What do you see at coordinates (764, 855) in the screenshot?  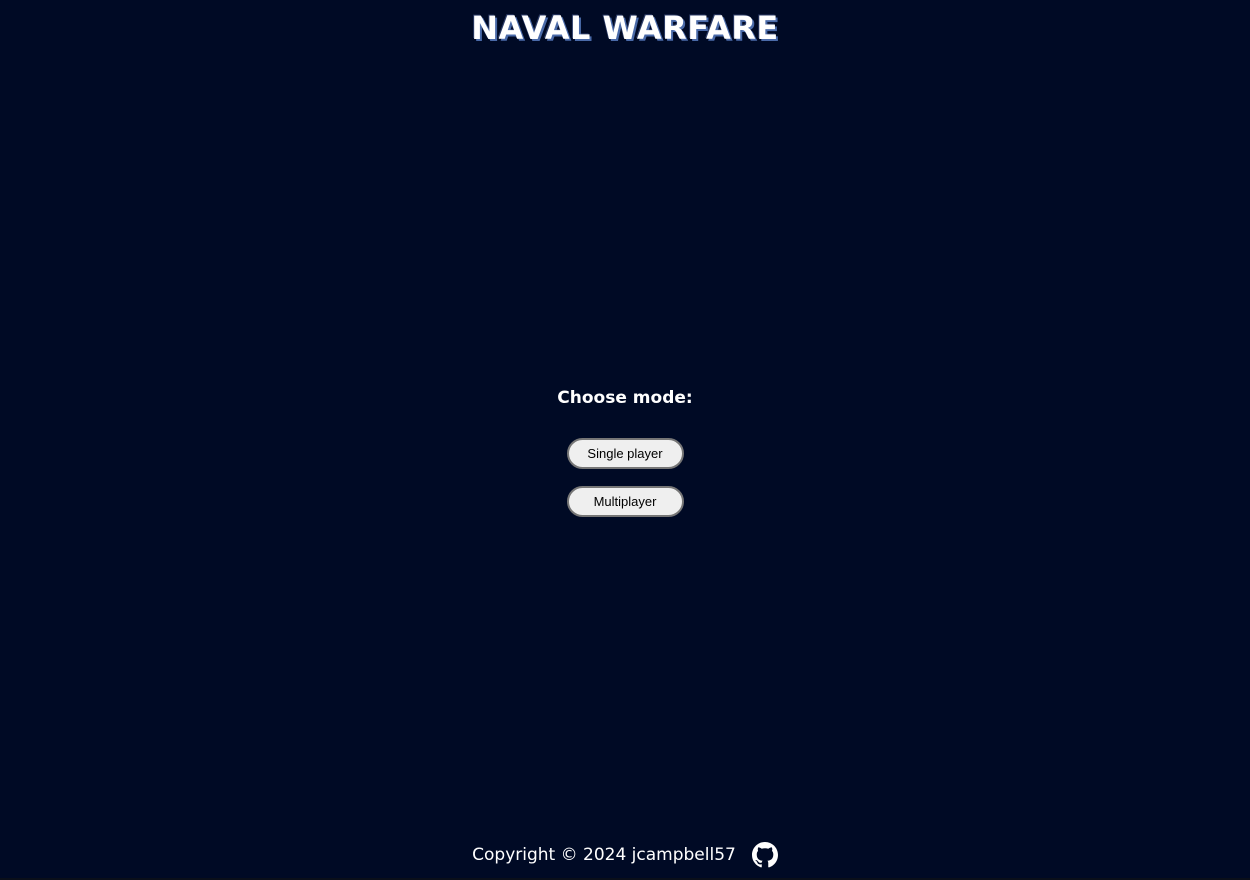 I see `github-icon` at bounding box center [764, 855].